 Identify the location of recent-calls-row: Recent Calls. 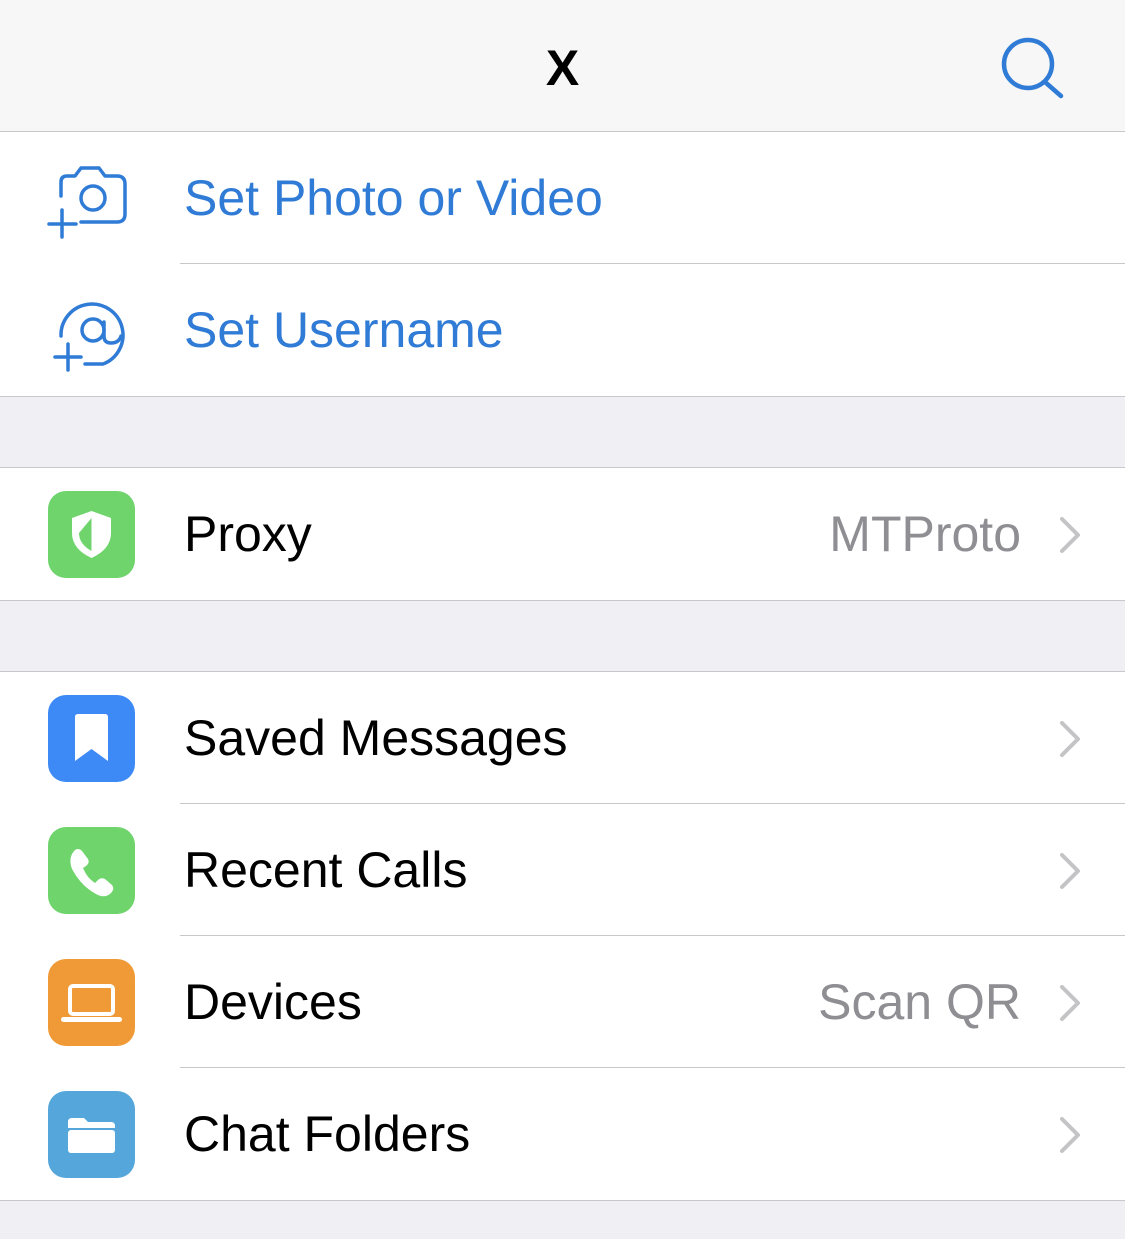
(562, 870).